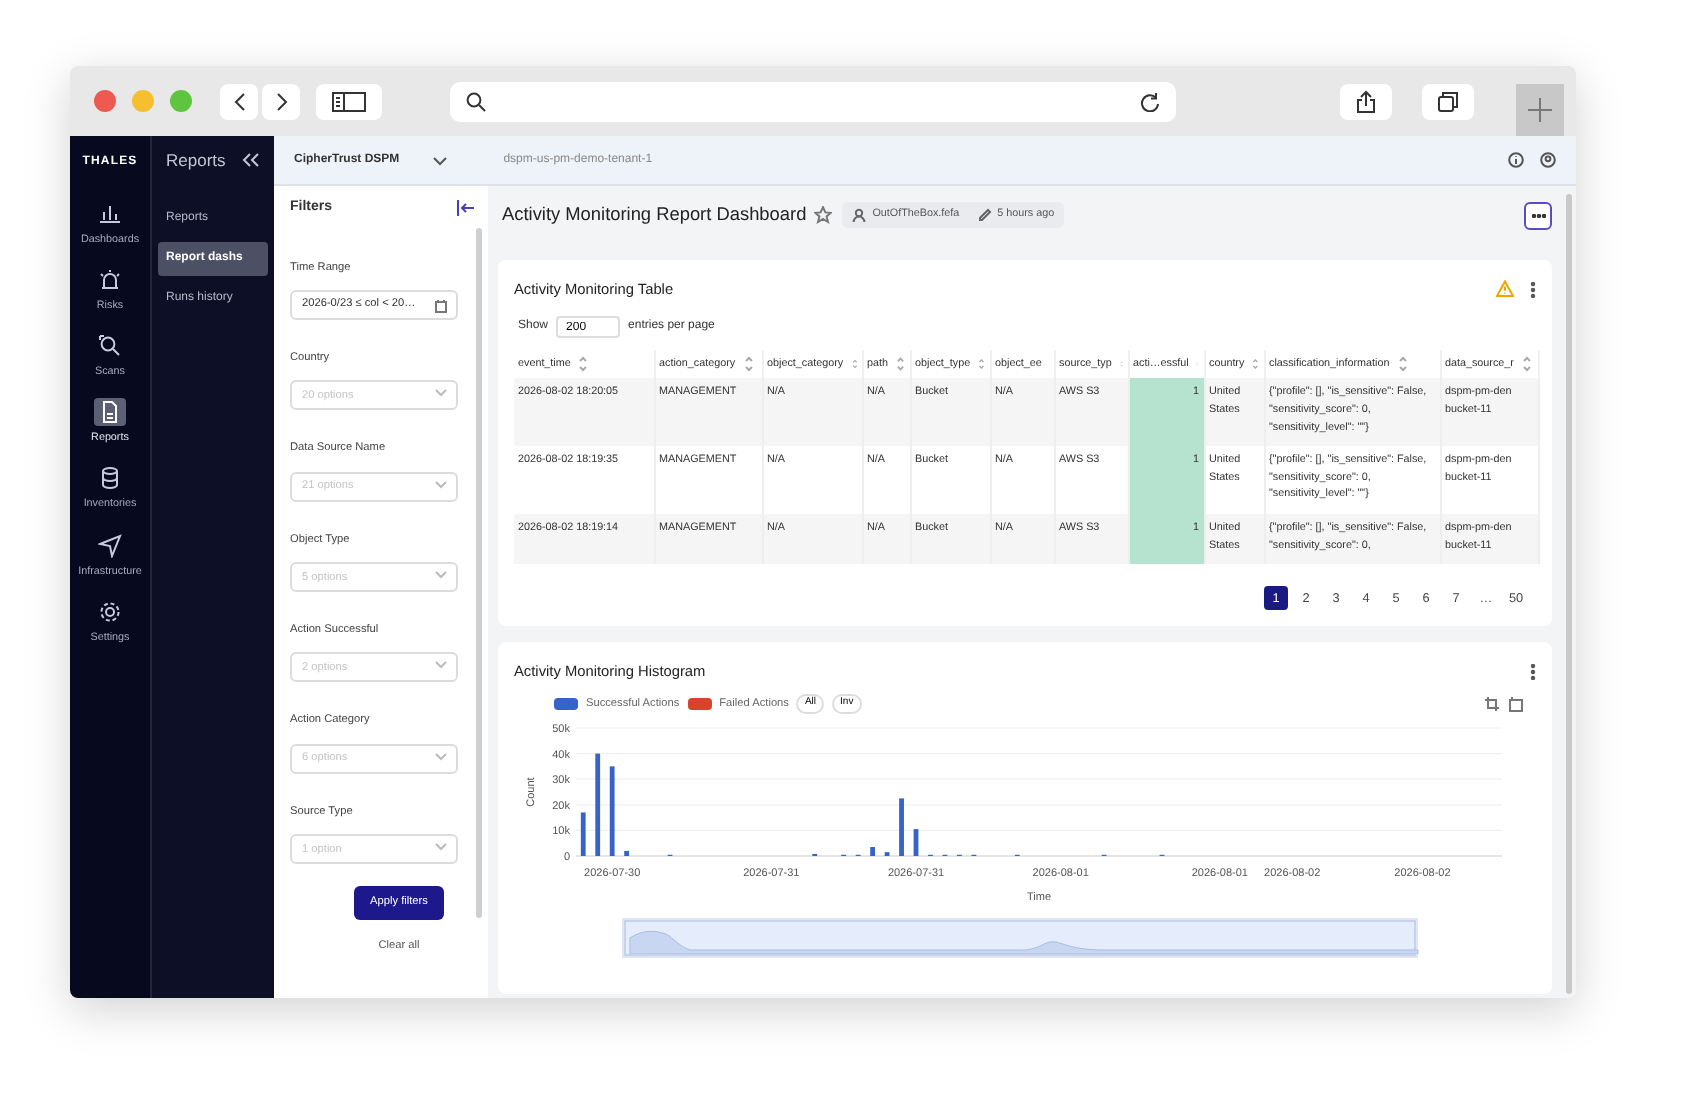  I want to click on calendar-icon, so click(441, 305).